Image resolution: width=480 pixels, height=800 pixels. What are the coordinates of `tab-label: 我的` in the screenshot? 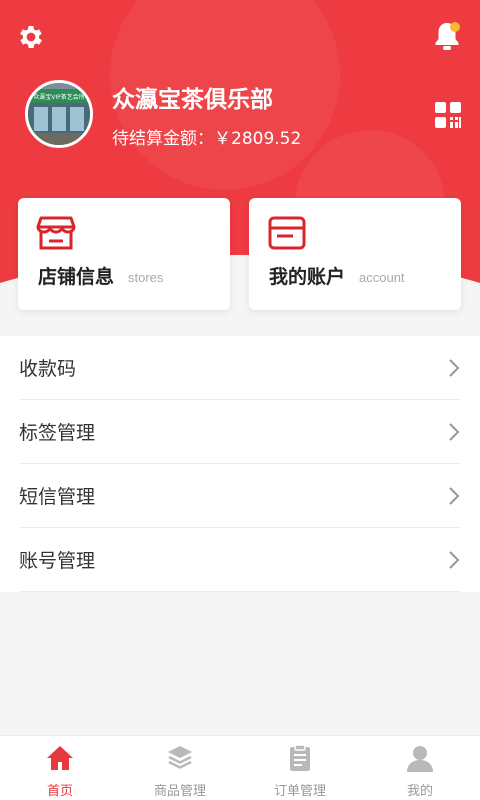 It's located at (419, 791).